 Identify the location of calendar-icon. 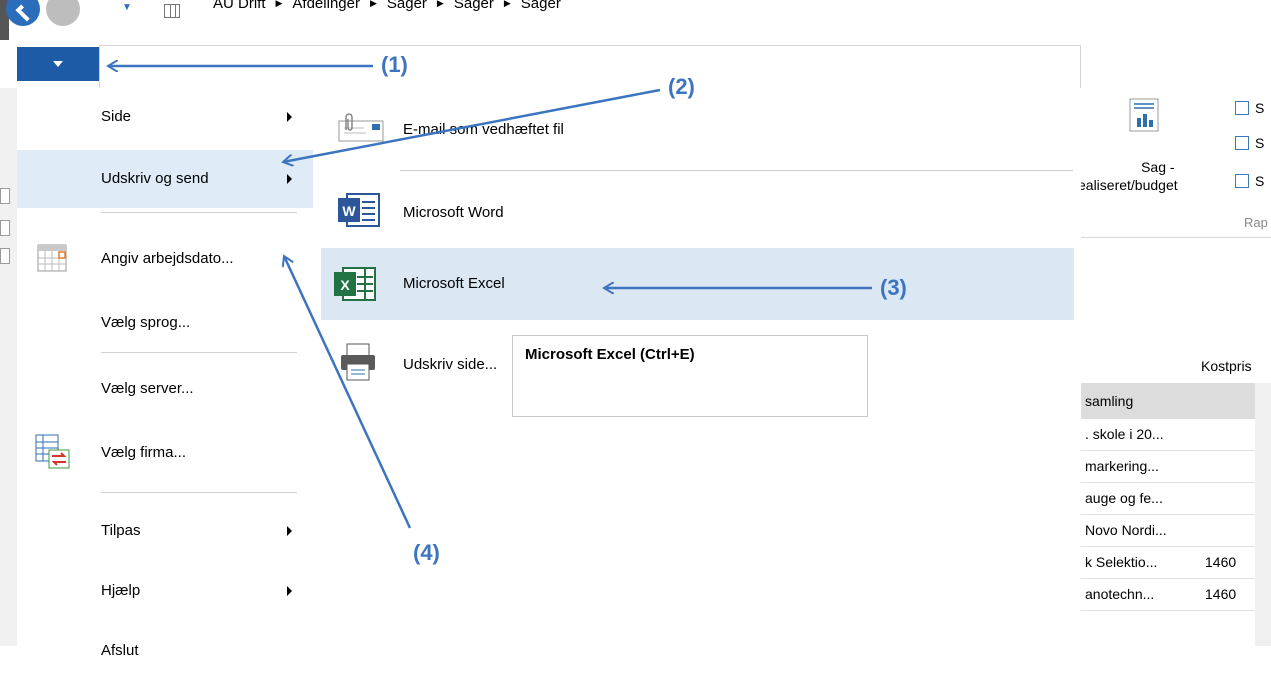
(52, 258).